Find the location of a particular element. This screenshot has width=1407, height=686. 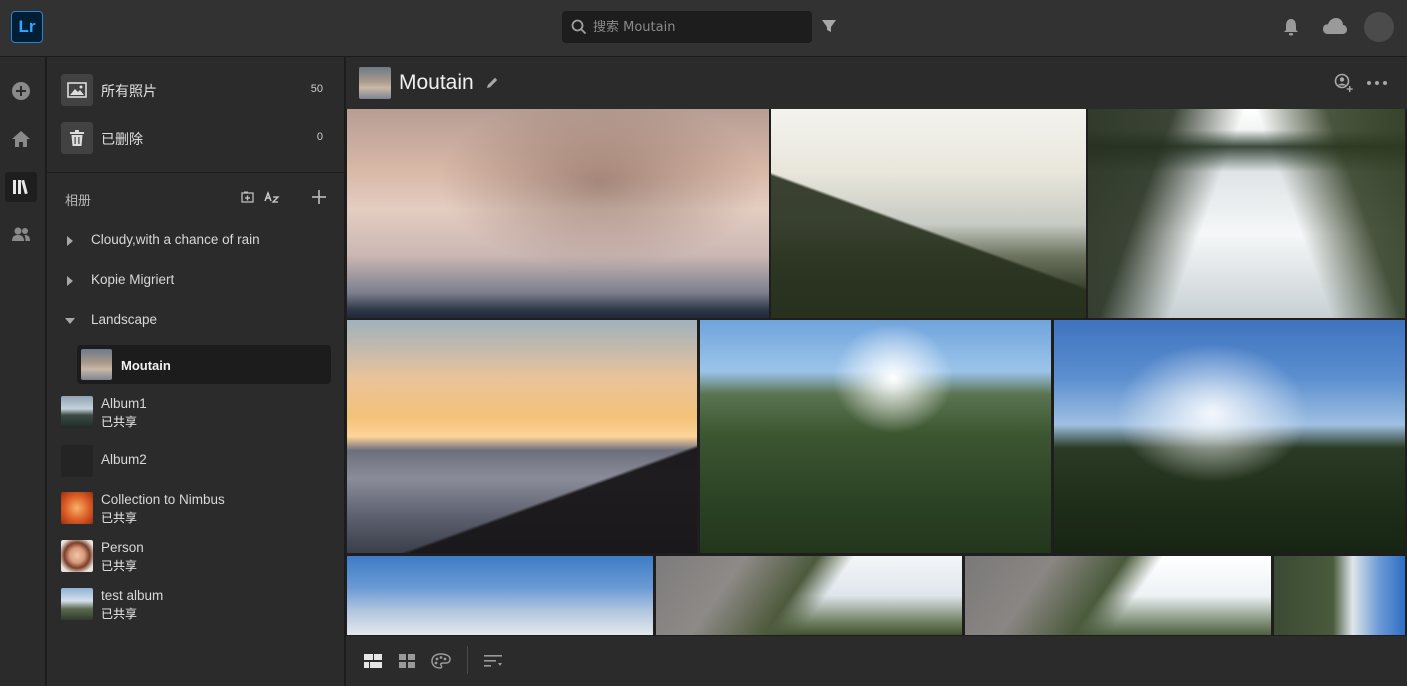

photos-icon is located at coordinates (77, 90).